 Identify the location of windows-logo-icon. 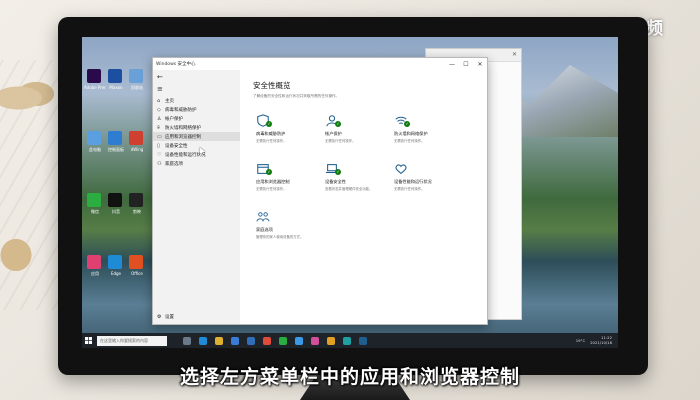
(88, 340).